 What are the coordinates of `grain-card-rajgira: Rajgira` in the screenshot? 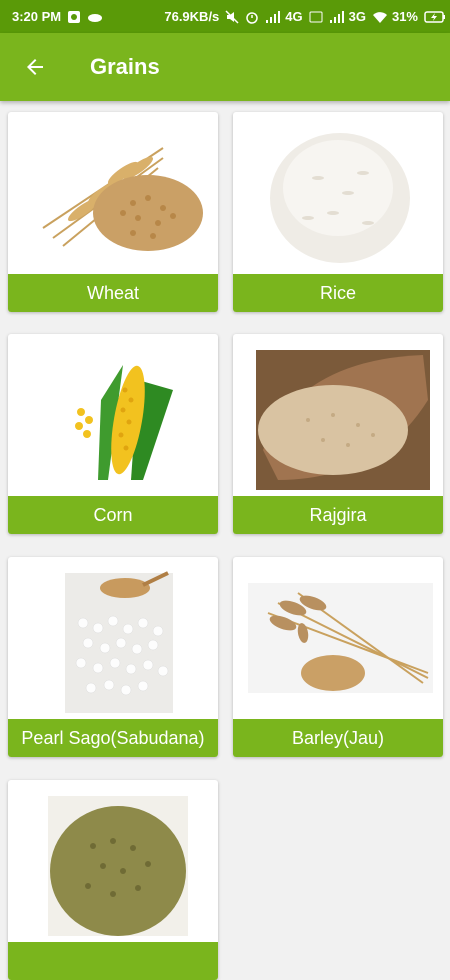 It's located at (338, 434).